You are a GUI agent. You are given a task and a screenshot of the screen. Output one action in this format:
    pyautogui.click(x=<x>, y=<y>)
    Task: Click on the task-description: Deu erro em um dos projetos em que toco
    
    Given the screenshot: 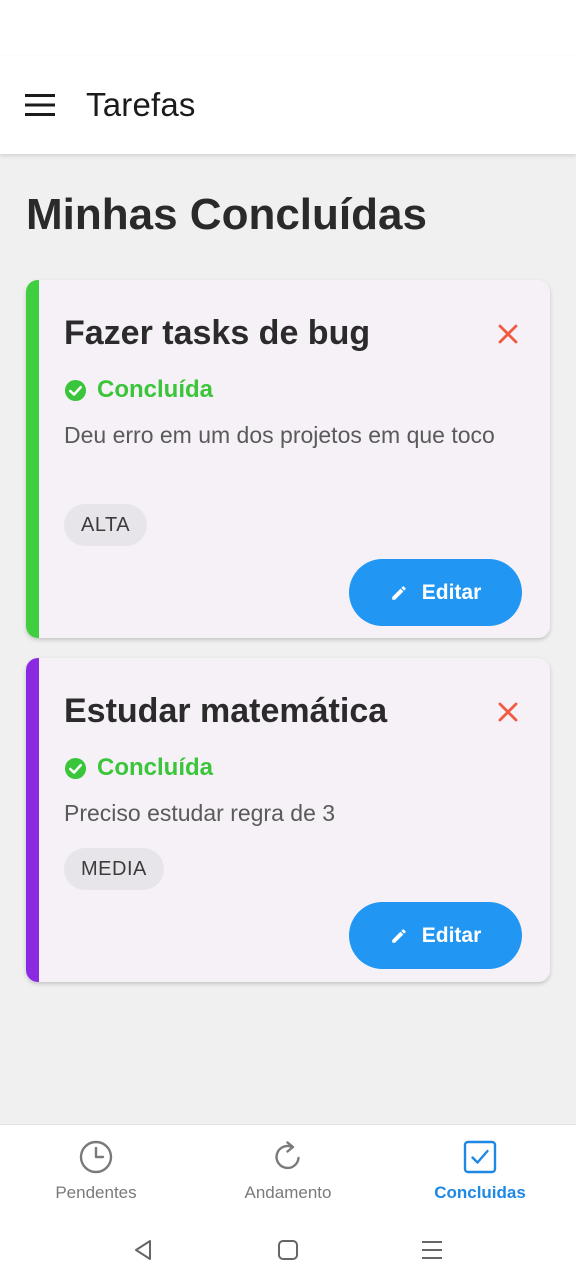 What is the action you would take?
    pyautogui.click(x=279, y=435)
    